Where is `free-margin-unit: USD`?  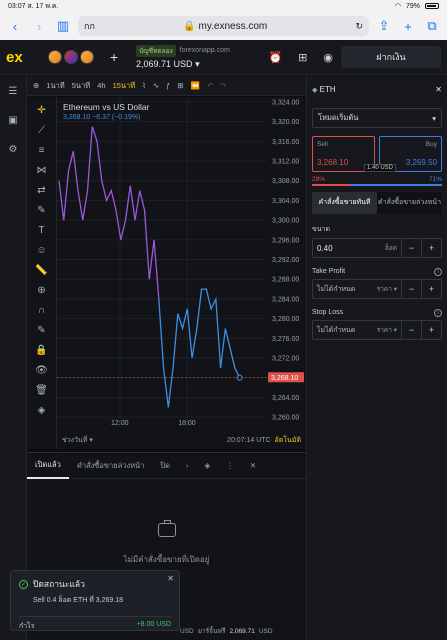 free-margin-unit: USD is located at coordinates (265, 631).